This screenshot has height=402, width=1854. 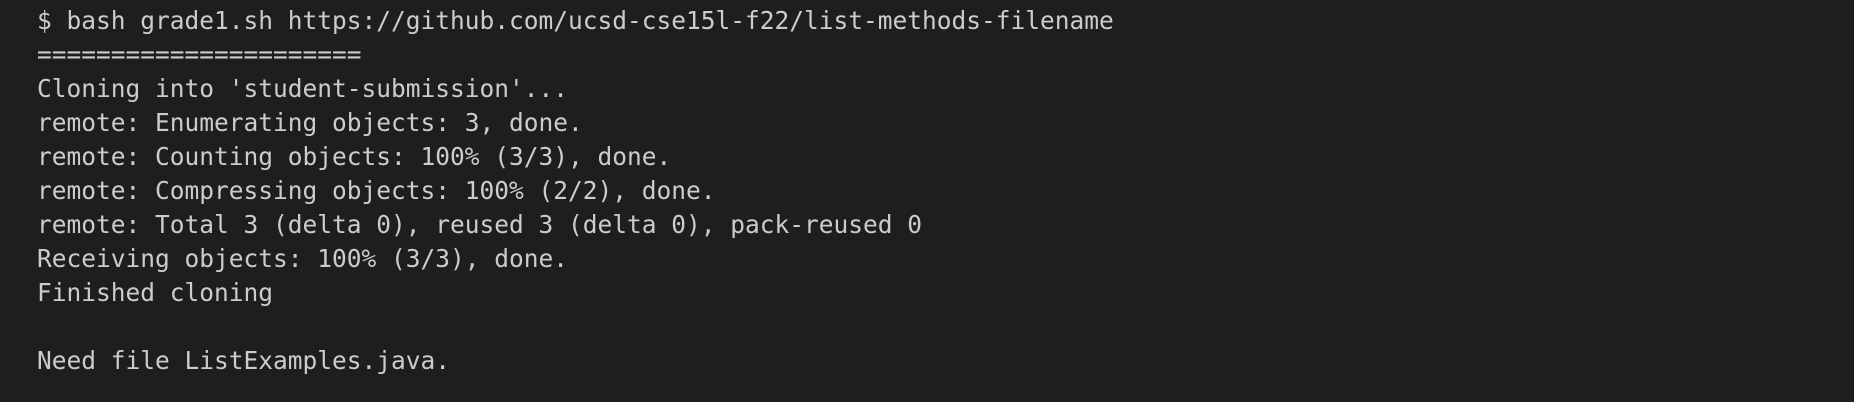 What do you see at coordinates (303, 258) in the screenshot?
I see `output-line: Receiving objects: 100% (3/3), done.` at bounding box center [303, 258].